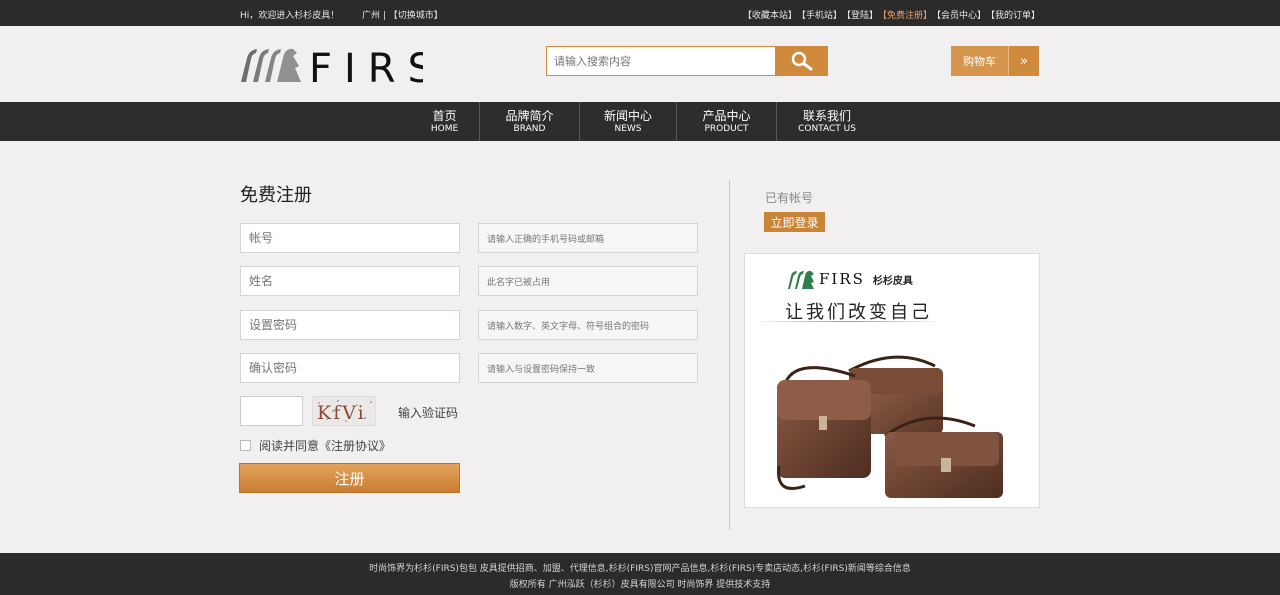 The image size is (1280, 595). What do you see at coordinates (444, 128) in the screenshot?
I see `nav-item-sublabel: HOME` at bounding box center [444, 128].